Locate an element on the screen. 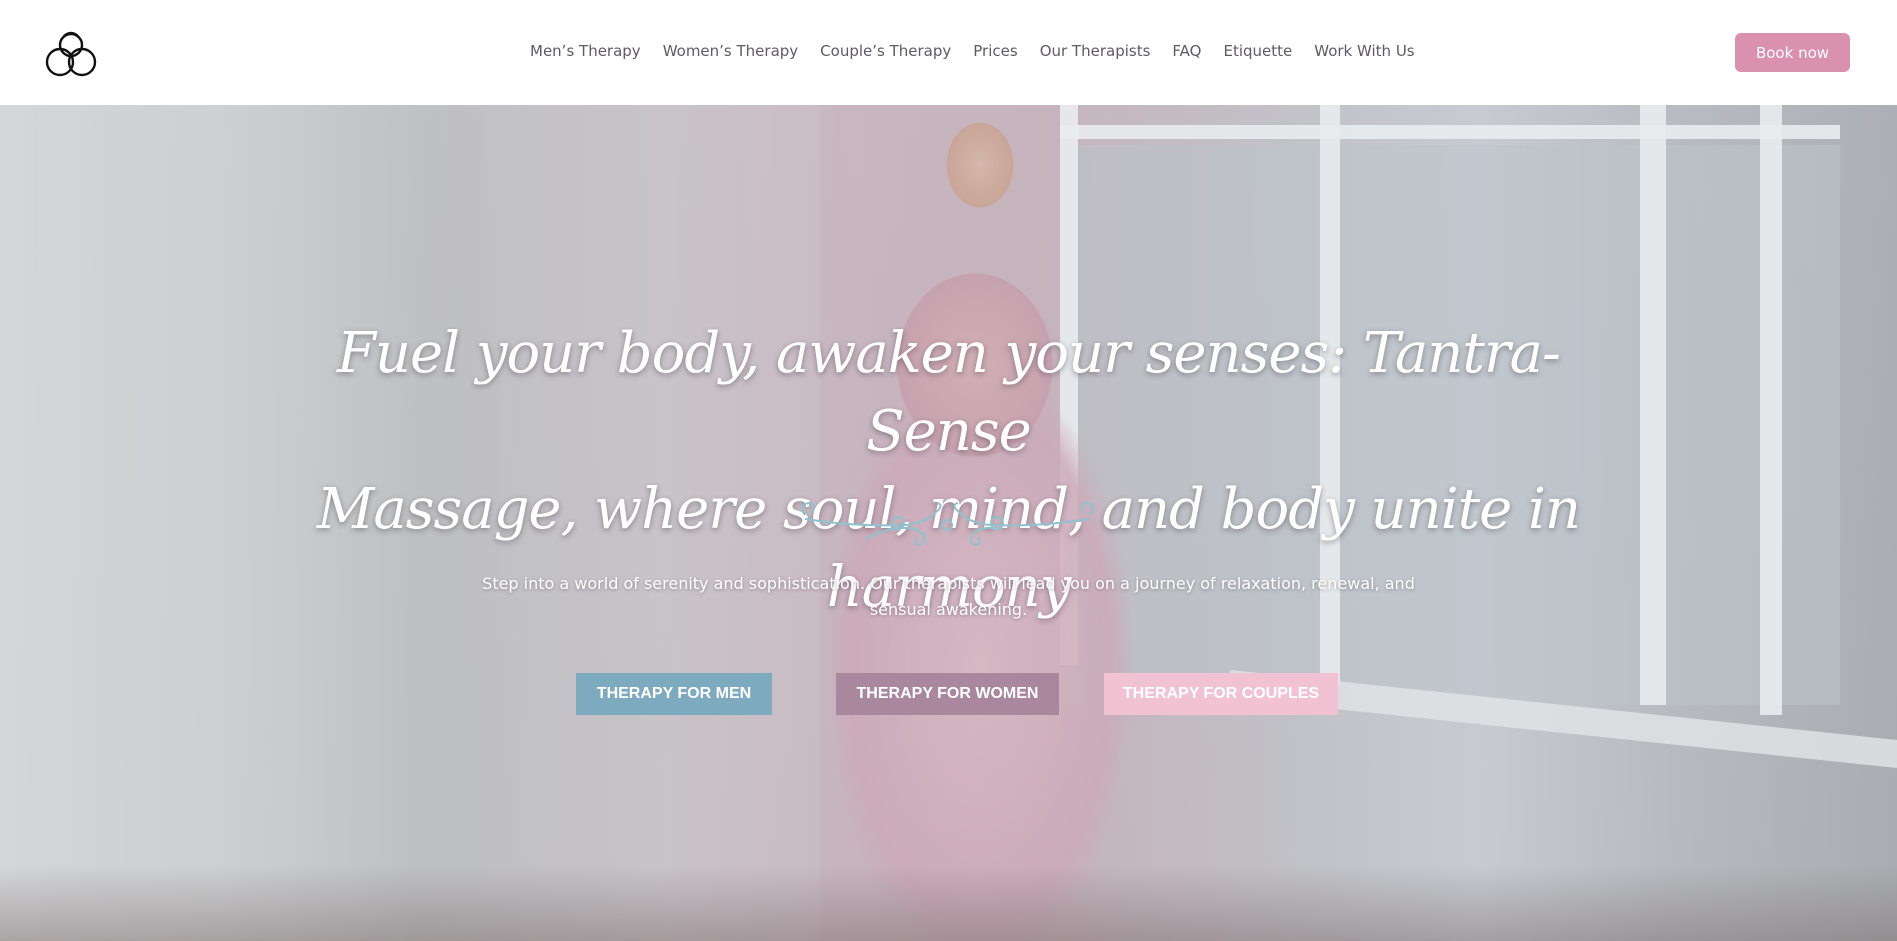 Image resolution: width=1897 pixels, height=941 pixels. logo-icon is located at coordinates (71, 53).